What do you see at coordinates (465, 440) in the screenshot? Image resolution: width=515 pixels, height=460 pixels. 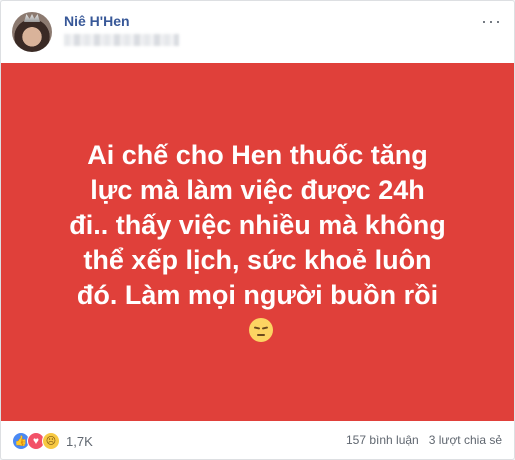 I see `shares-count: 3 lượt chia sẻ` at bounding box center [465, 440].